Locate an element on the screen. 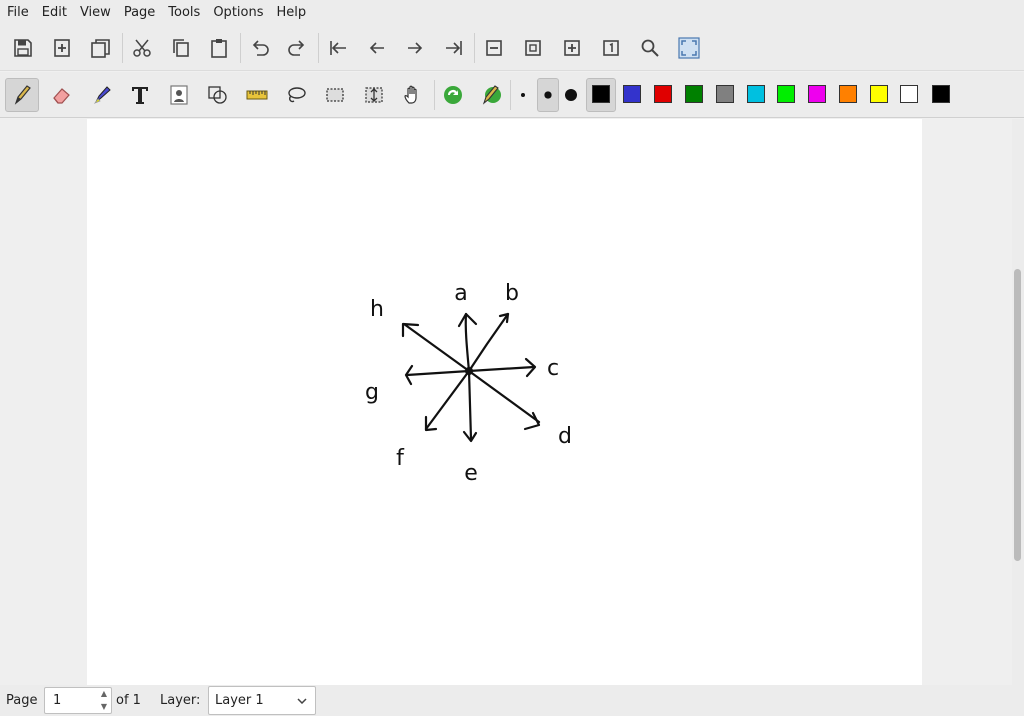 The height and width of the screenshot is (716, 1024). clipboard-icon is located at coordinates (219, 48).